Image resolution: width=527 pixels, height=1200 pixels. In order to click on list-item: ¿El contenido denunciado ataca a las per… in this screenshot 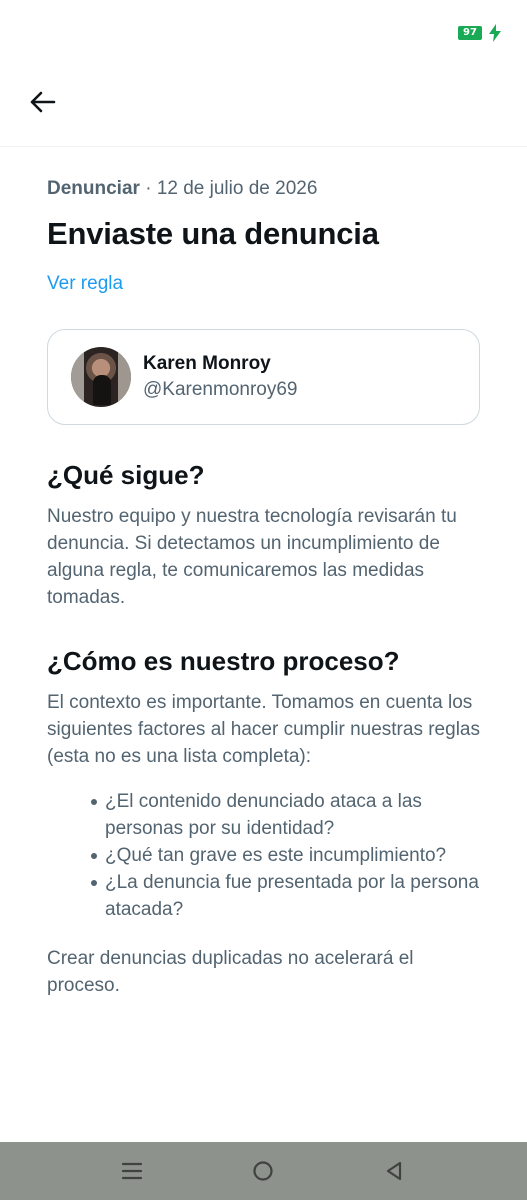, I will do `click(285, 815)`.